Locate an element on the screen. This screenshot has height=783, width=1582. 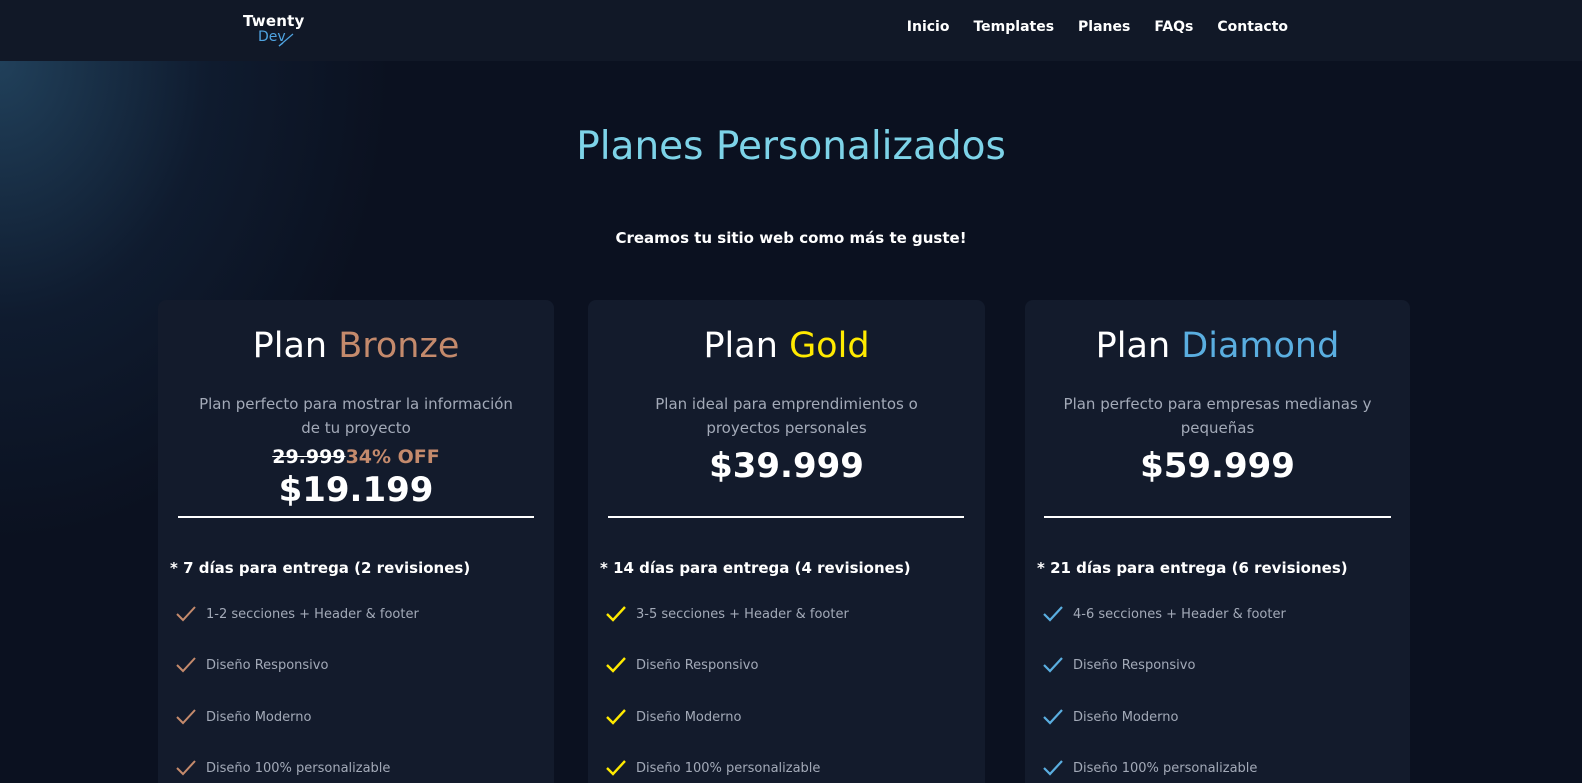
feature-text: 4-6 secciones + Header & footer is located at coordinates (1179, 614).